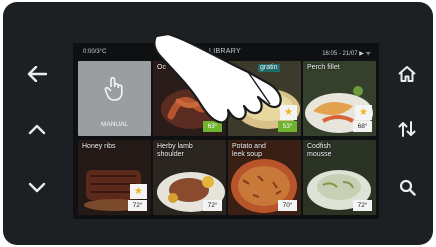 The height and width of the screenshot is (247, 436). What do you see at coordinates (346, 54) in the screenshot?
I see `clock-date-readout: 16:05 - 21/07 ▶ ᯤ` at bounding box center [346, 54].